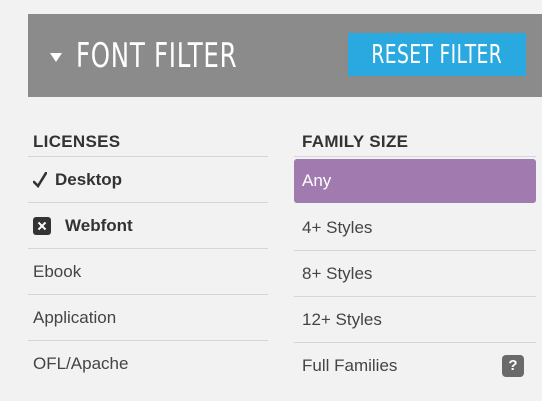 The image size is (542, 401). What do you see at coordinates (157, 55) in the screenshot?
I see `filter-title: FONT FILTER` at bounding box center [157, 55].